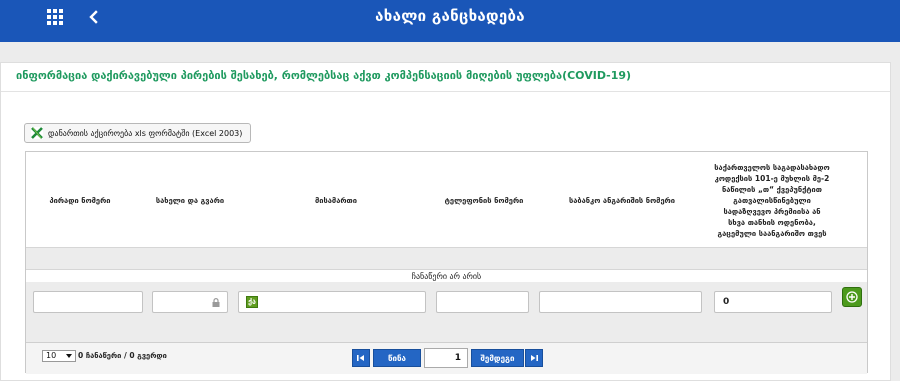 This screenshot has width=900, height=381. Describe the element at coordinates (497, 358) in the screenshot. I see `next-page-button: შემდეგი` at that location.